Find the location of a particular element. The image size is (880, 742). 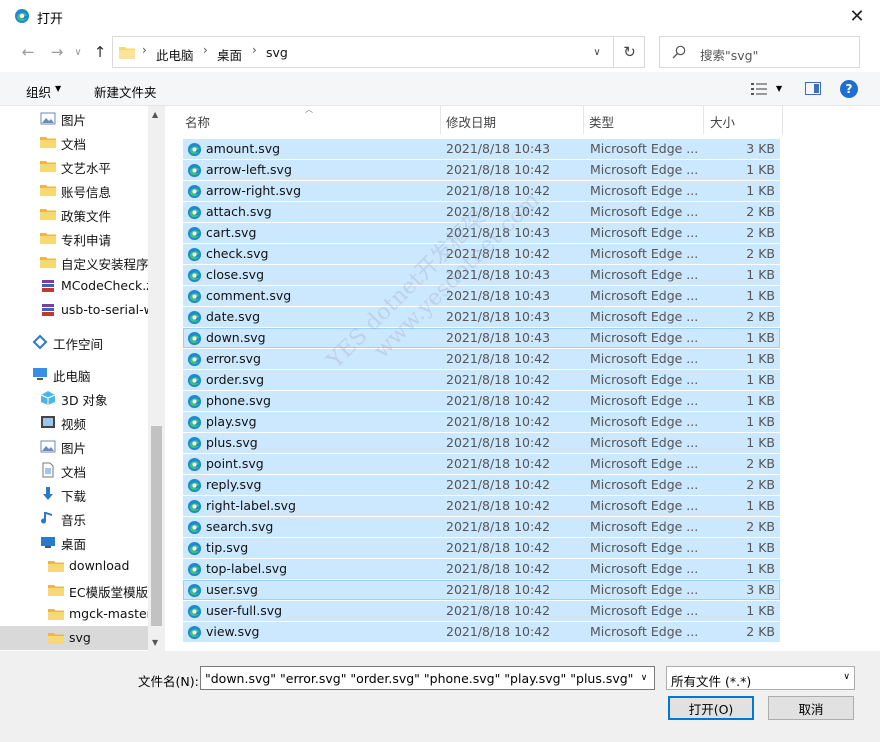

caret-down-icon: ▼ is located at coordinates (779, 88).